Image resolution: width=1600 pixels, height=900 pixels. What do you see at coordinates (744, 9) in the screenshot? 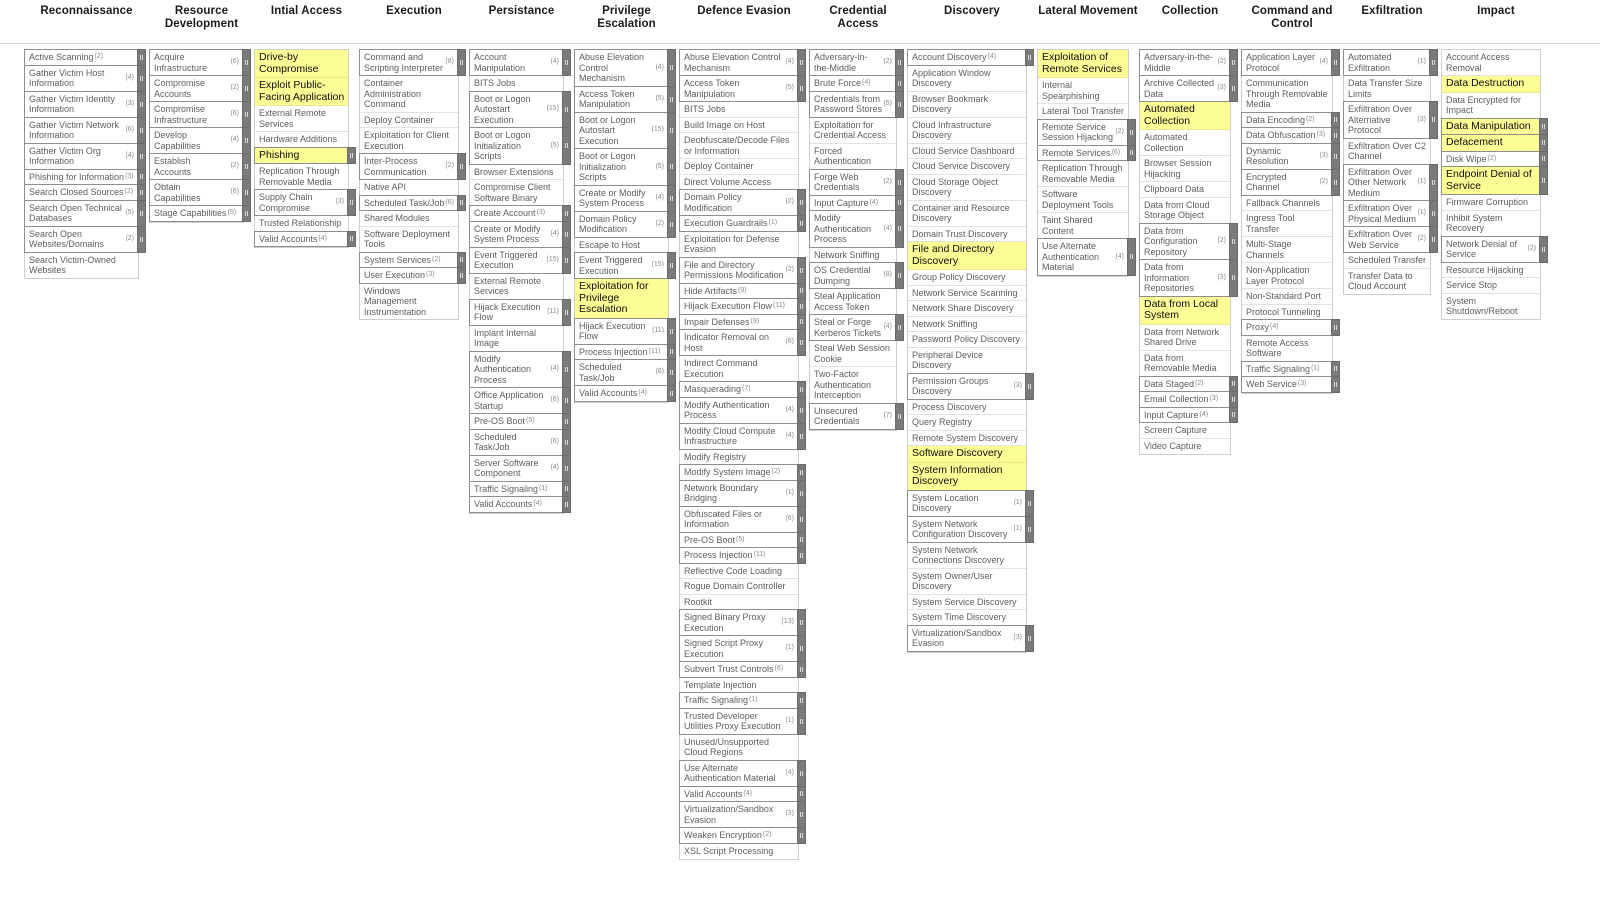
I see `column-header-defence-evasion: Defence Evasion` at bounding box center [744, 9].